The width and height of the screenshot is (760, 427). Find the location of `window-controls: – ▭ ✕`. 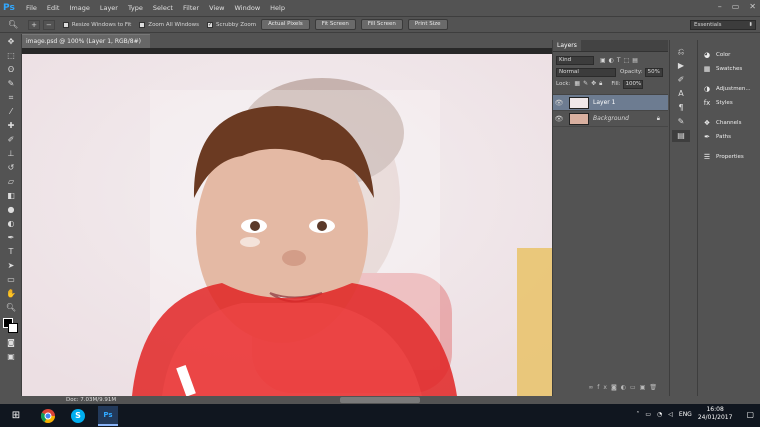

window-controls: – ▭ ✕ is located at coordinates (737, 6).